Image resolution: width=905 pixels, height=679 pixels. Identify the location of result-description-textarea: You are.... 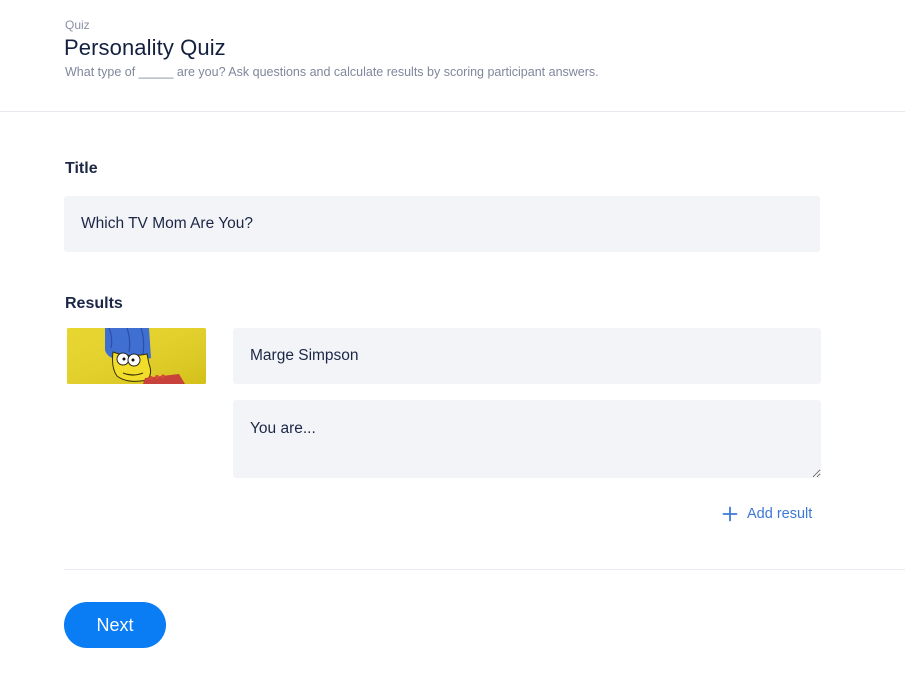
(527, 439).